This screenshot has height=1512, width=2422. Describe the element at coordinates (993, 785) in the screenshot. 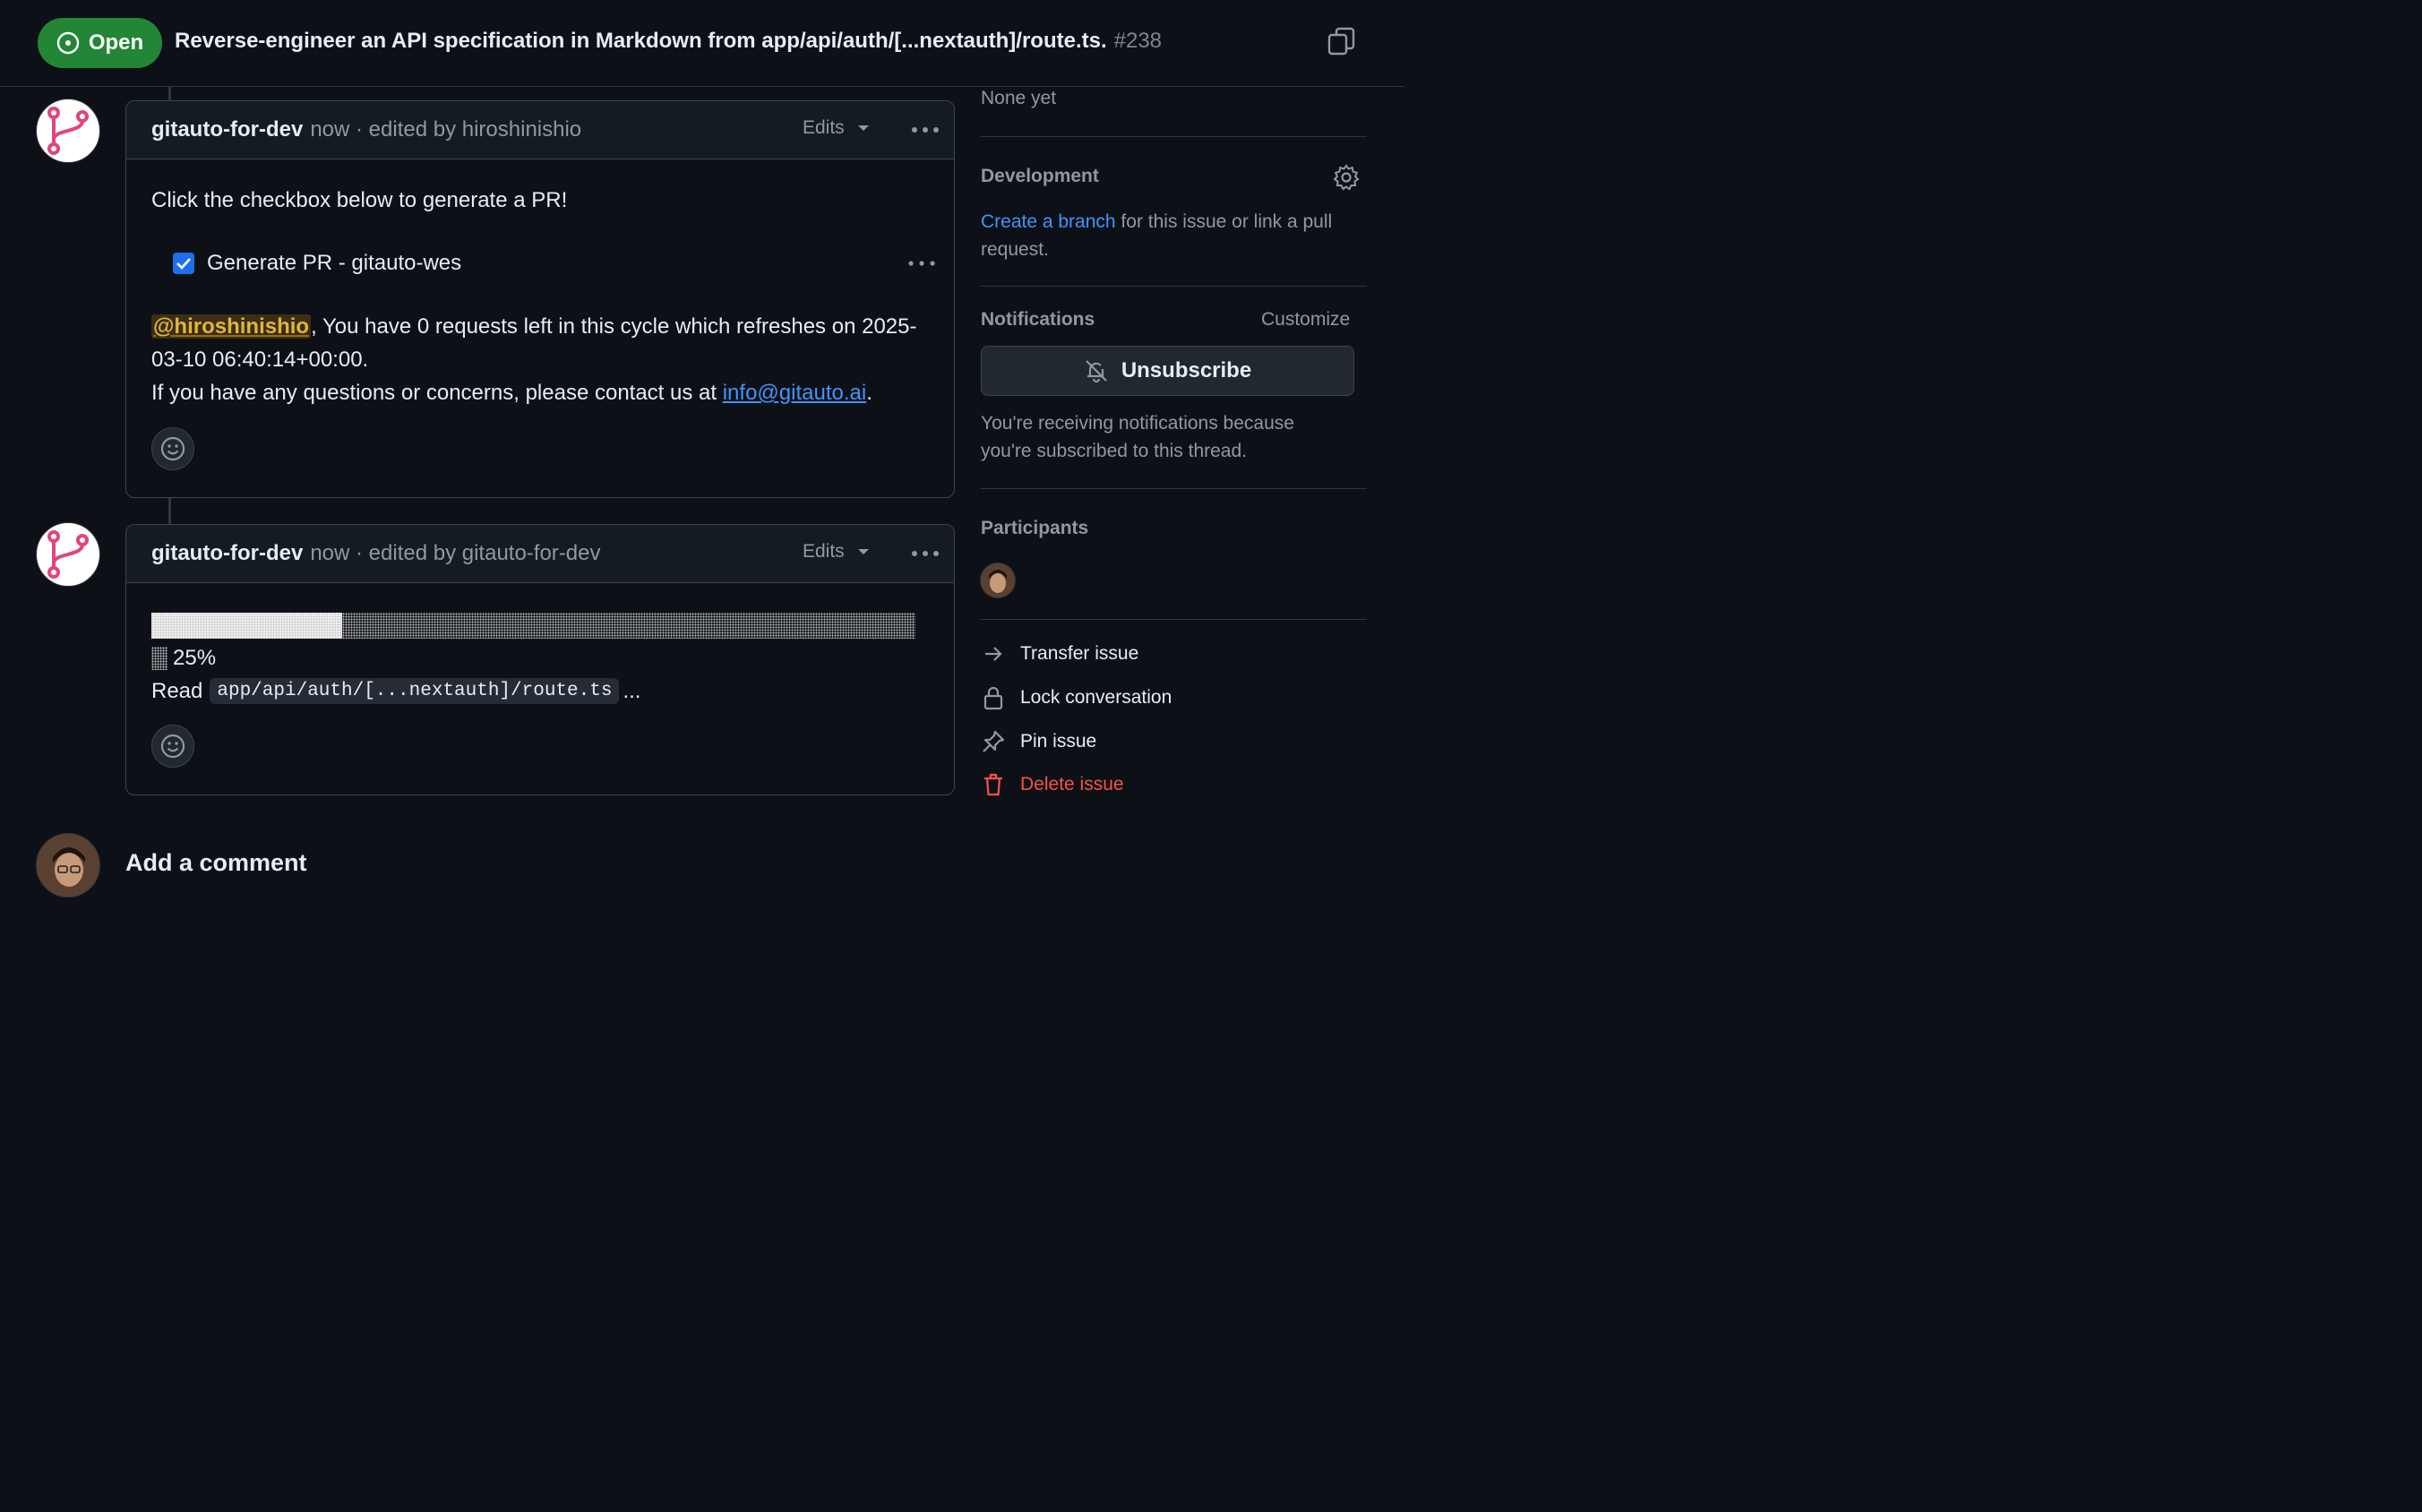

I see `trash-icon` at that location.